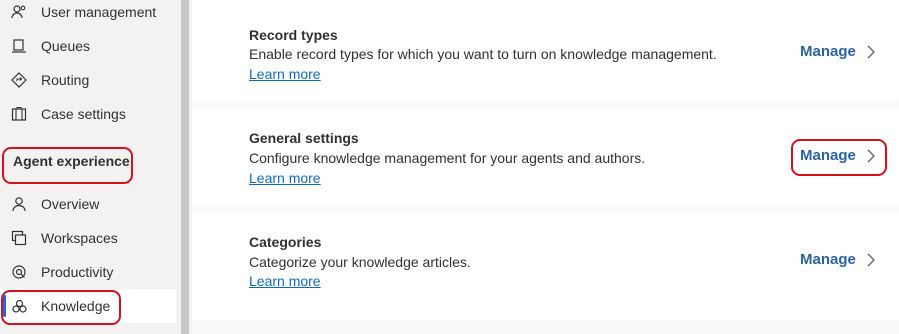  I want to click on card-description: Categorize your knowledge articles., so click(360, 262).